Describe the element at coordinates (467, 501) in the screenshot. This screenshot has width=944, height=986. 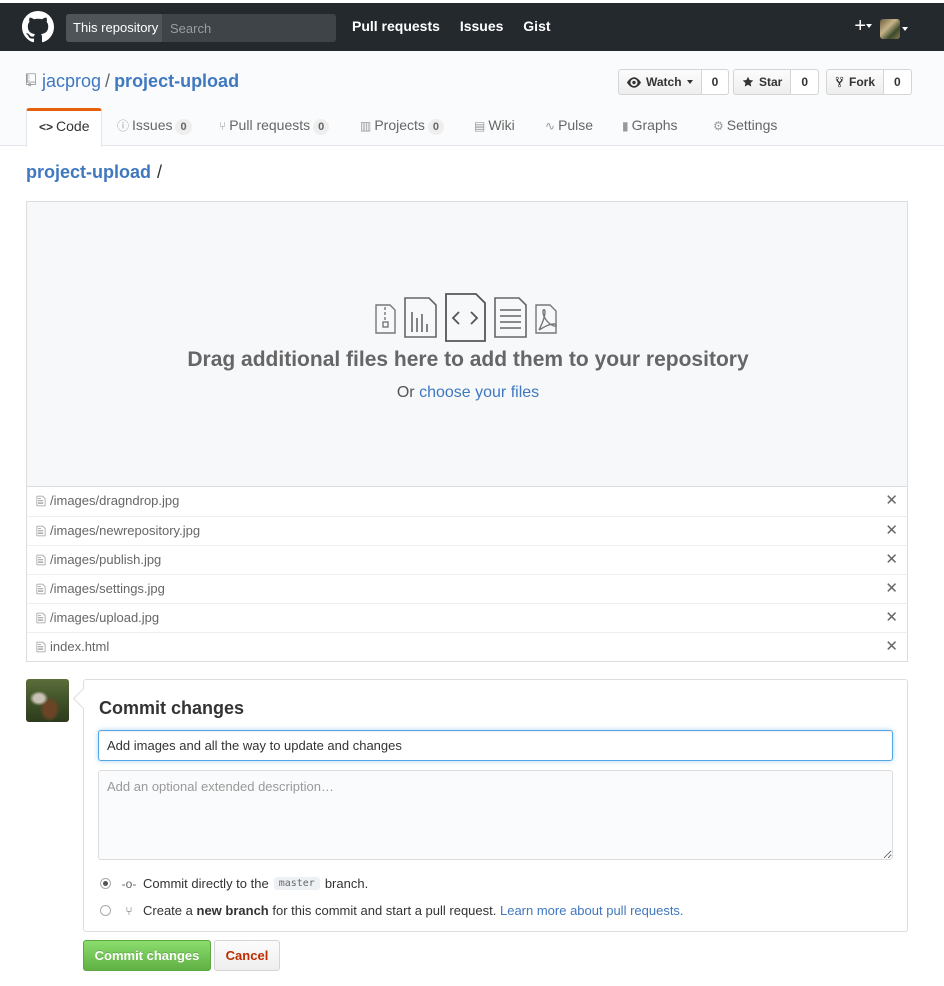
I see `file-row: /images/dragndrop.jpg ✕` at that location.